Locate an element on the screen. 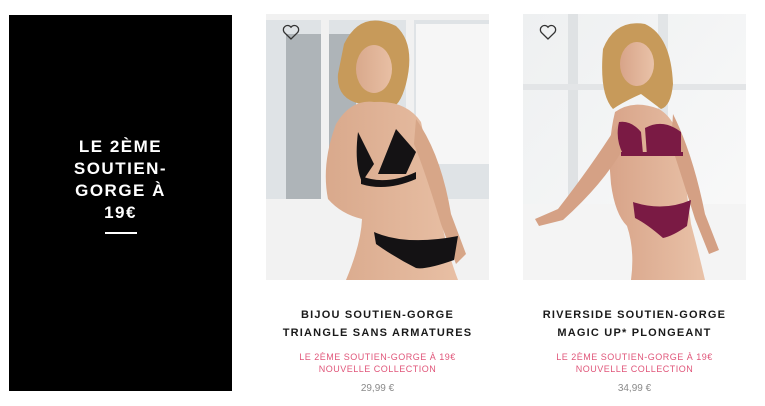  promo-banner-underline is located at coordinates (120, 233).